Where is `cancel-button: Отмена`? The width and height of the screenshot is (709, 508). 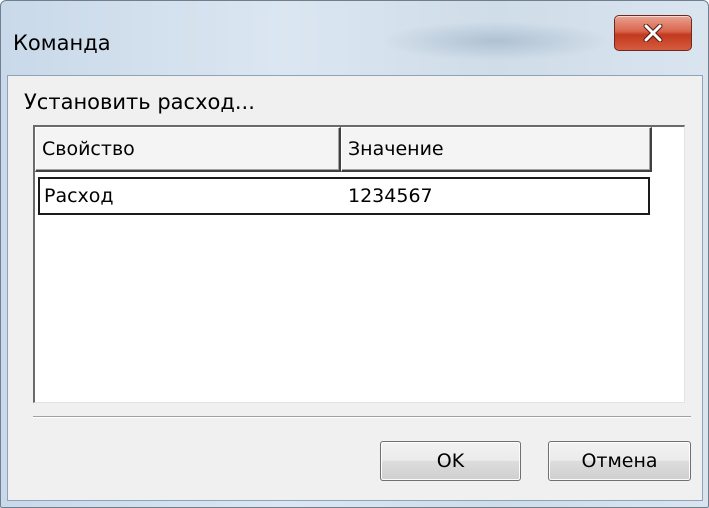
cancel-button: Отмена is located at coordinates (619, 461).